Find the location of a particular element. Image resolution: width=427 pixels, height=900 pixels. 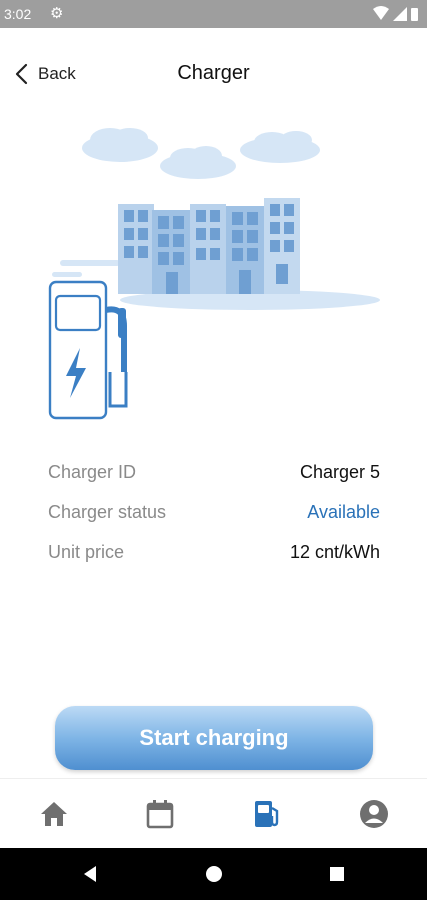

nav-charger is located at coordinates (267, 814).